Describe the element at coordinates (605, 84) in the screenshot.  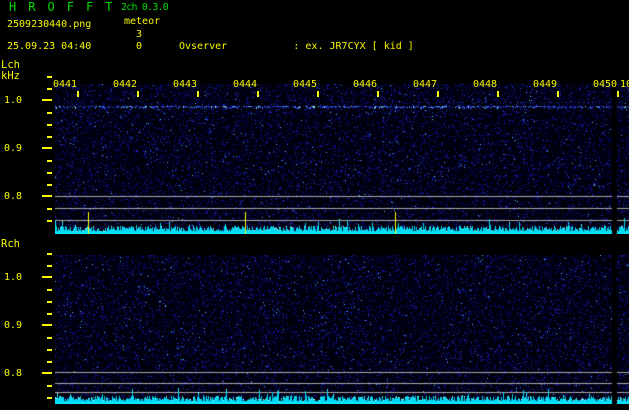
I see `time-label: 0450` at that location.